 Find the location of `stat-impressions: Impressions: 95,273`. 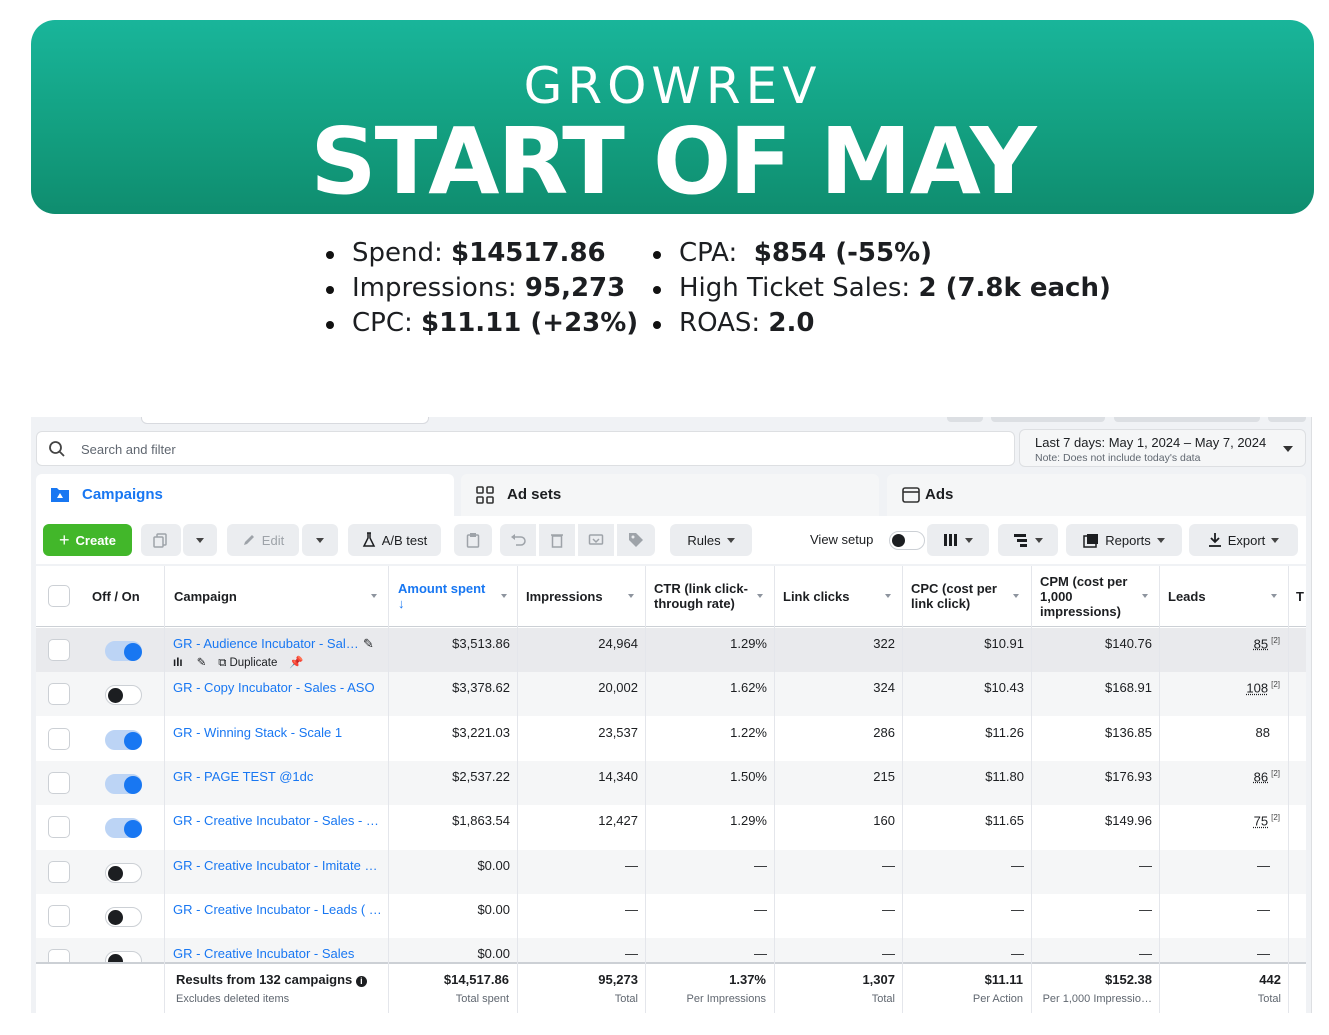

stat-impressions: Impressions: 95,273 is located at coordinates (481, 288).